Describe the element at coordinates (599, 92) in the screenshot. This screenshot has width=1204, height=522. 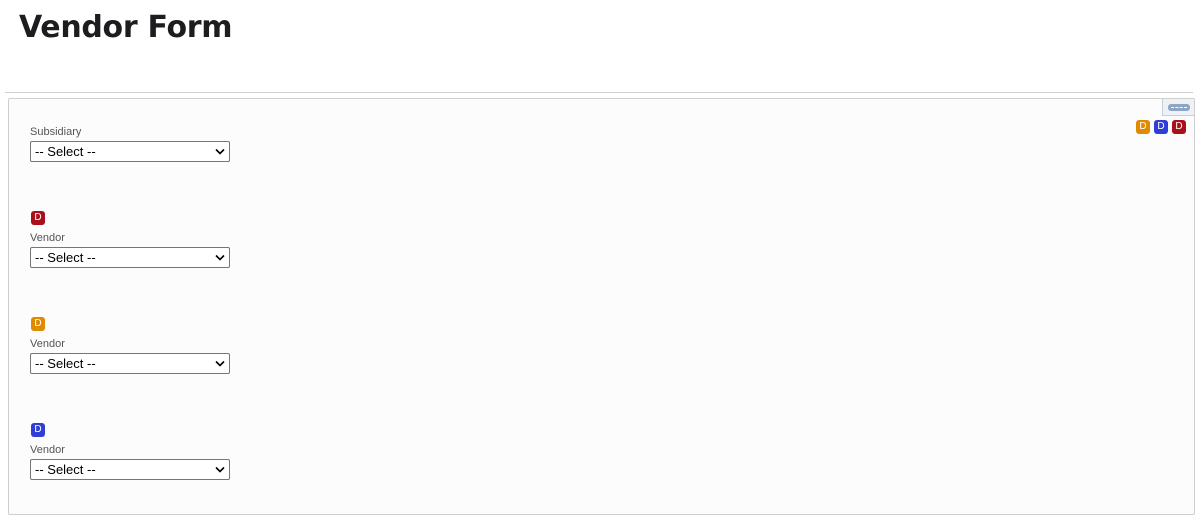
I see `title-divider` at that location.